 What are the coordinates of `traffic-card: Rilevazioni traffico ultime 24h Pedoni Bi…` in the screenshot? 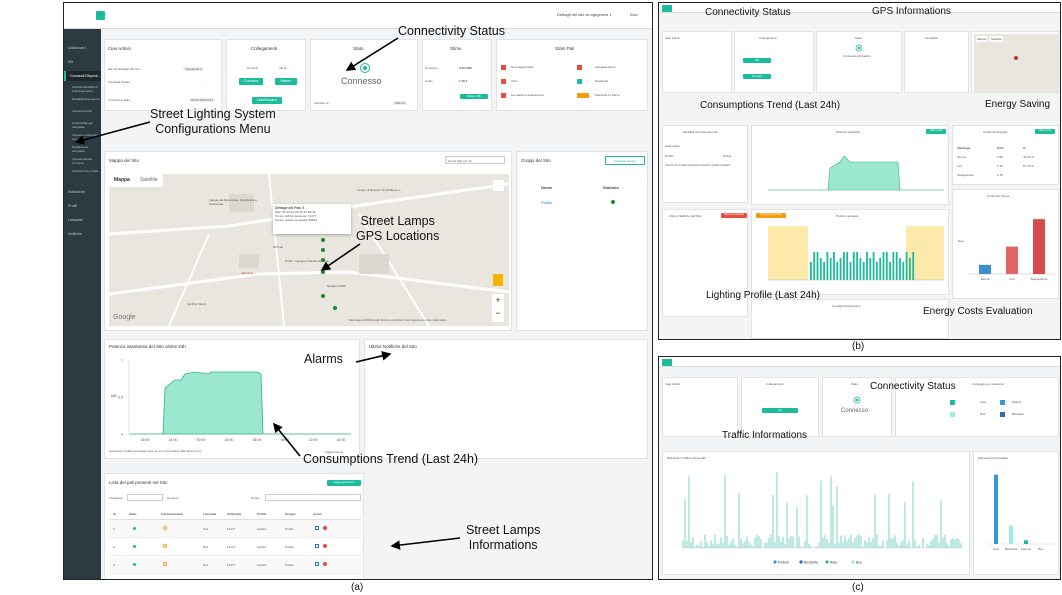 It's located at (816, 513).